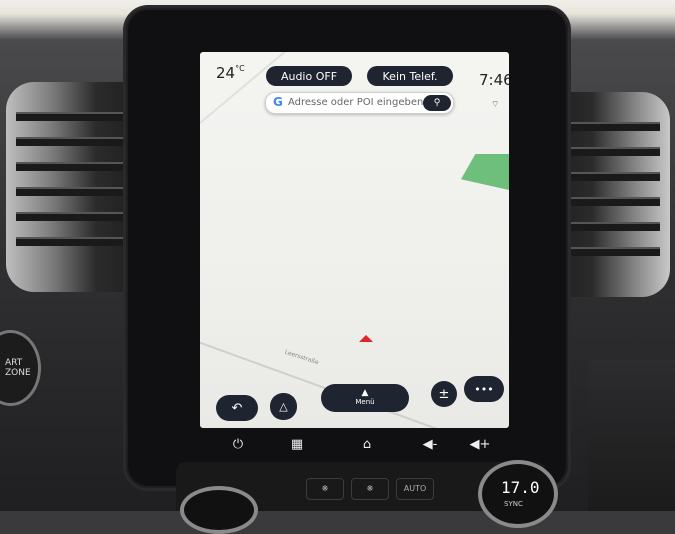 The width and height of the screenshot is (675, 534). What do you see at coordinates (494, 80) in the screenshot?
I see `clock: 7:46` at bounding box center [494, 80].